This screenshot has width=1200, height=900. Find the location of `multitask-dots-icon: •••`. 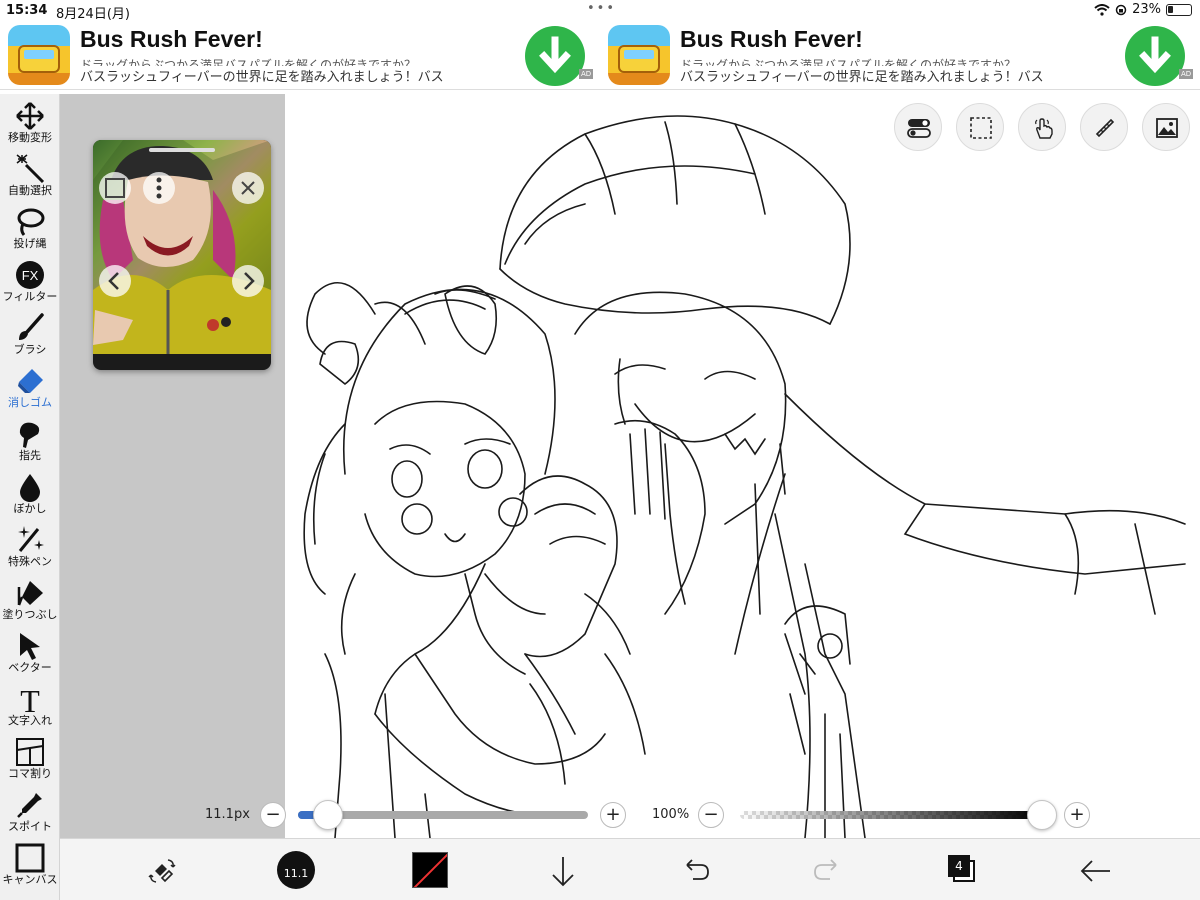

multitask-dots-icon: ••• is located at coordinates (601, 8).